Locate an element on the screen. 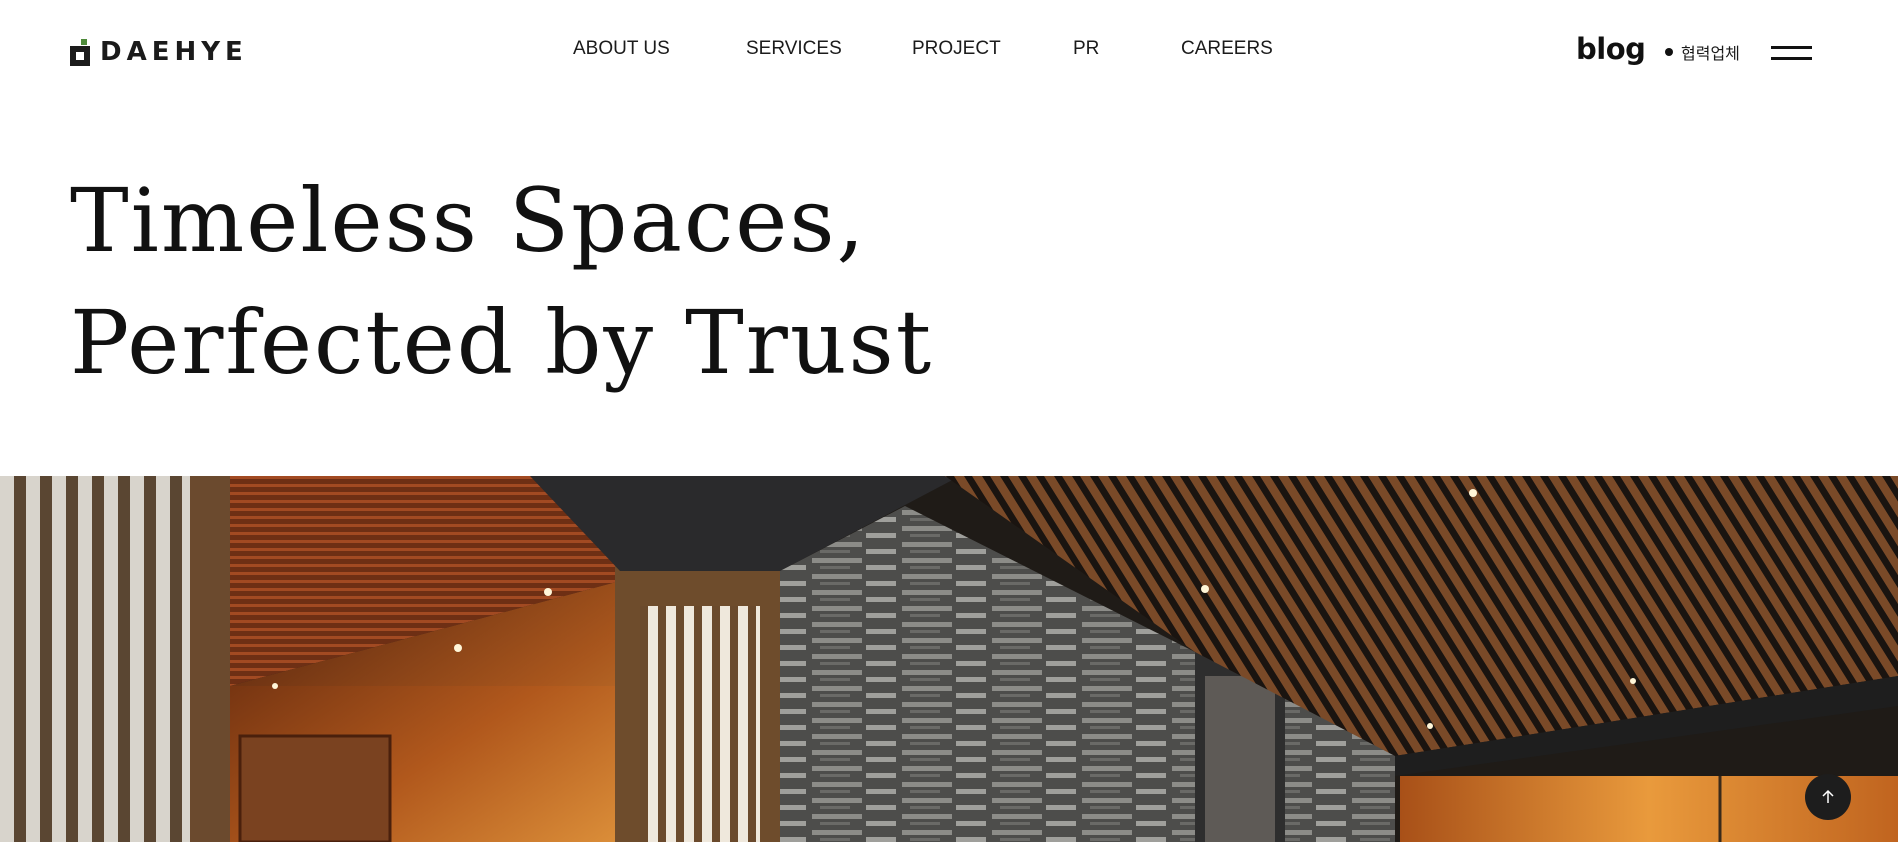 This screenshot has width=1898, height=842. nav-item-services: SERVICES is located at coordinates (794, 49).